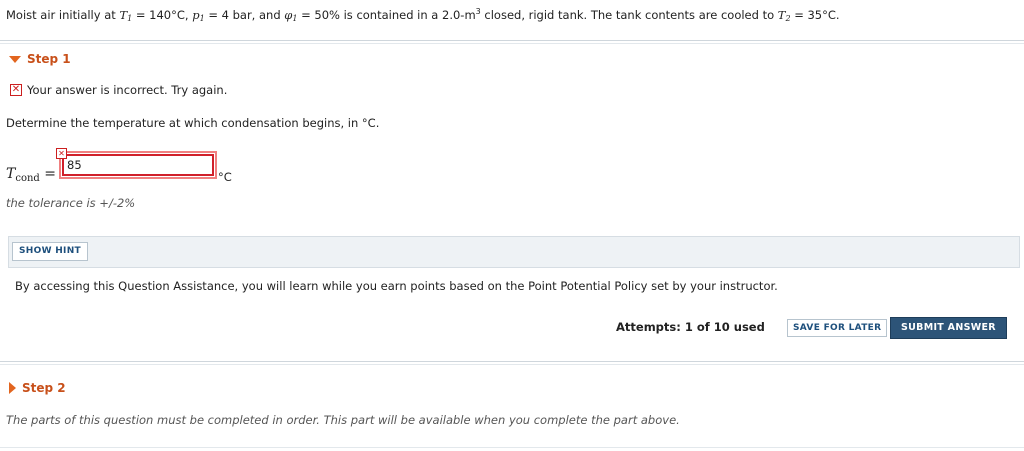  What do you see at coordinates (196, 15) in the screenshot?
I see `p1-symbol: p` at bounding box center [196, 15].